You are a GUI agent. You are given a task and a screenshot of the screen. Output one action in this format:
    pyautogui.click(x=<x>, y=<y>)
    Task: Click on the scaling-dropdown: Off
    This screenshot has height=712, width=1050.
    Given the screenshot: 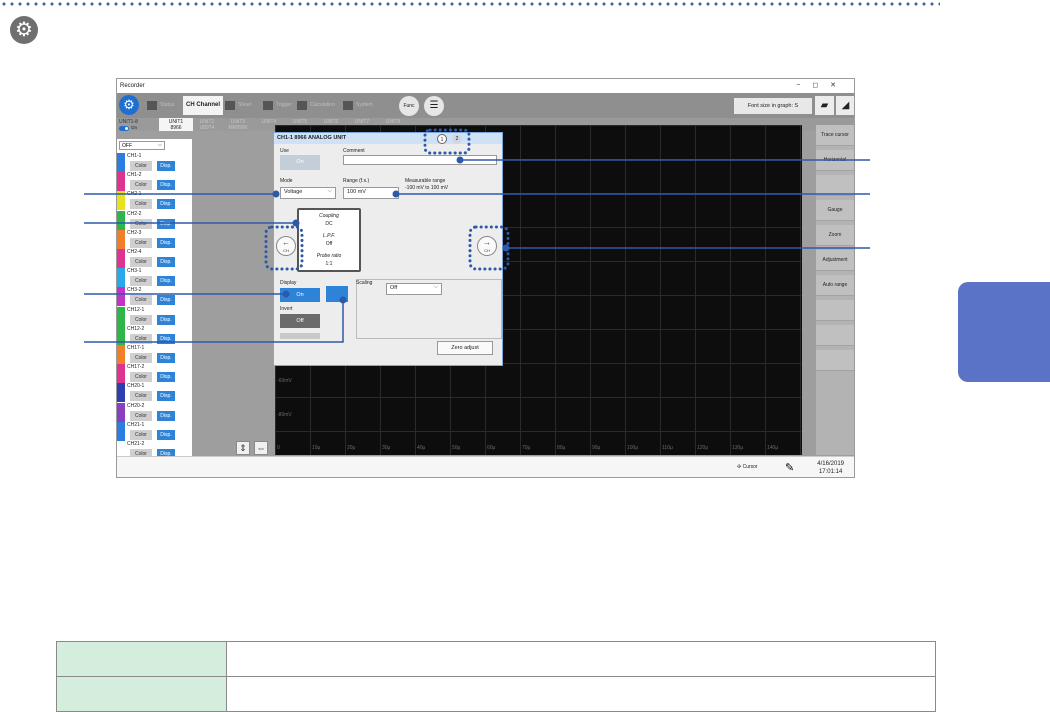 What is the action you would take?
    pyautogui.click(x=414, y=289)
    